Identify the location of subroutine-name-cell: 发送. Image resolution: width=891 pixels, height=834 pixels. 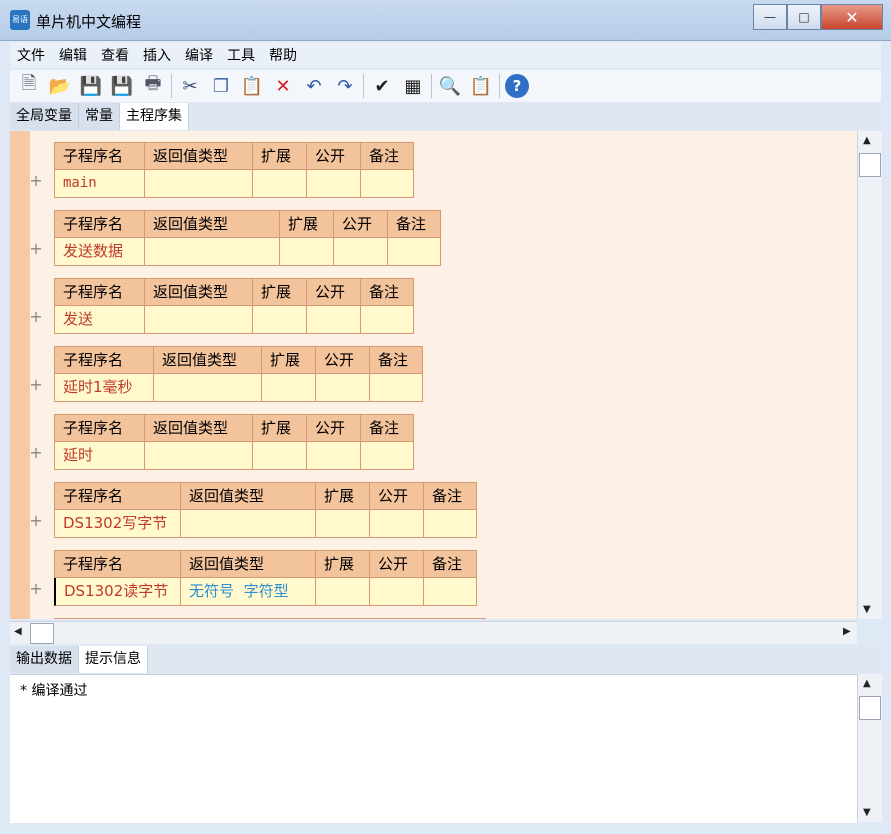
(99, 320).